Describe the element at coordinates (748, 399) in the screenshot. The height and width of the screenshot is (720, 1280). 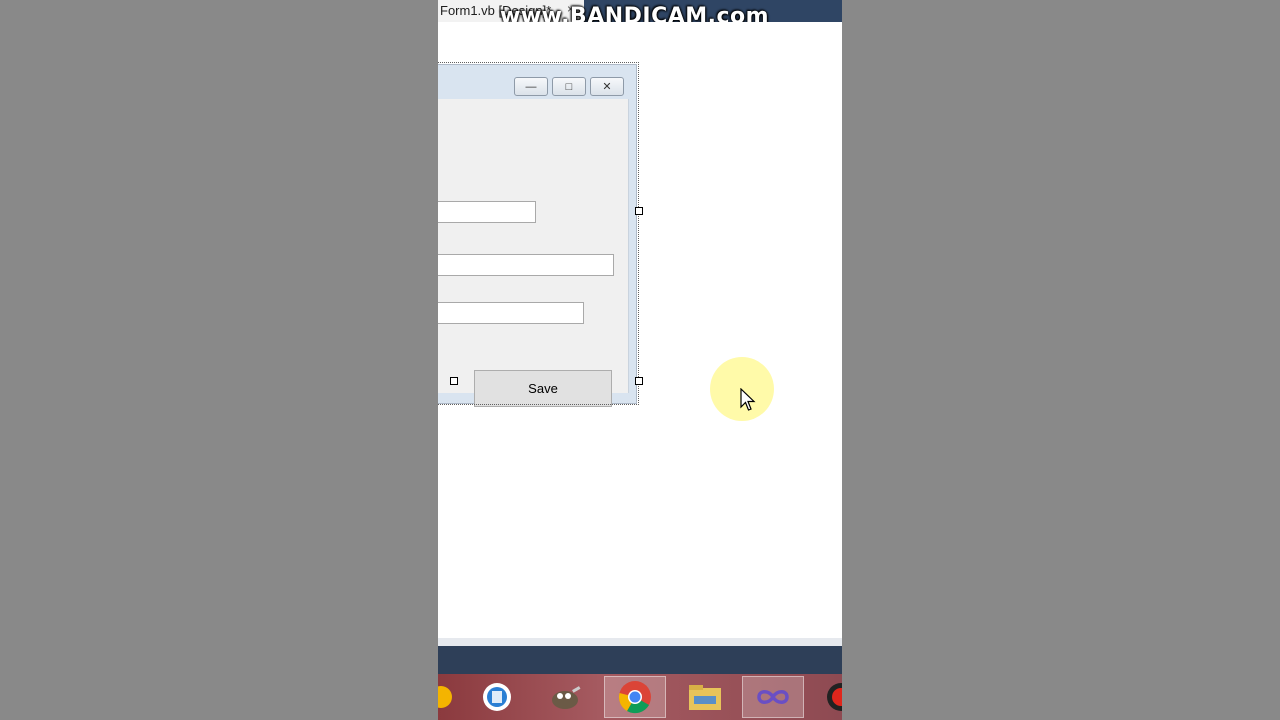
I see `mouse-cursor-icon` at that location.